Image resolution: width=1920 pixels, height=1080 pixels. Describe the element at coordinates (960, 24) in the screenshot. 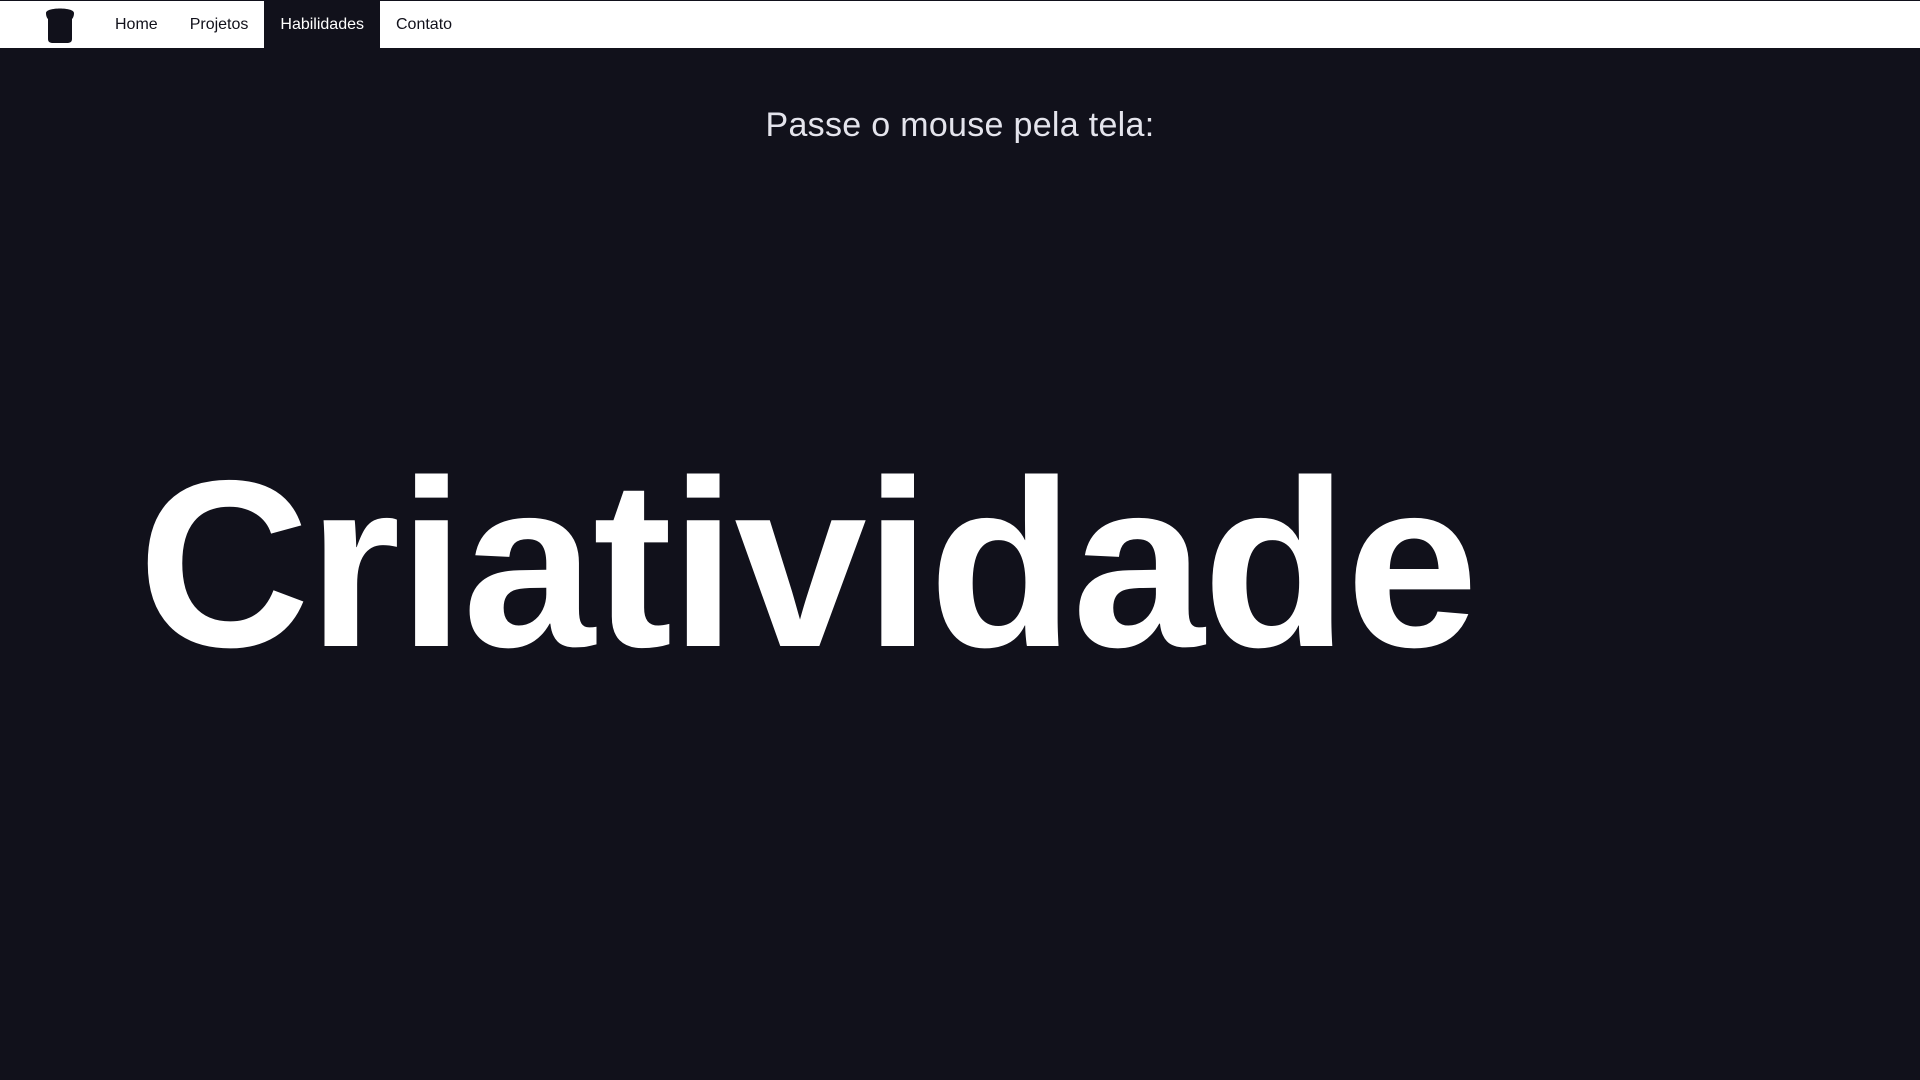

I see `navbar: Home Projetos Habilidades Contato` at that location.